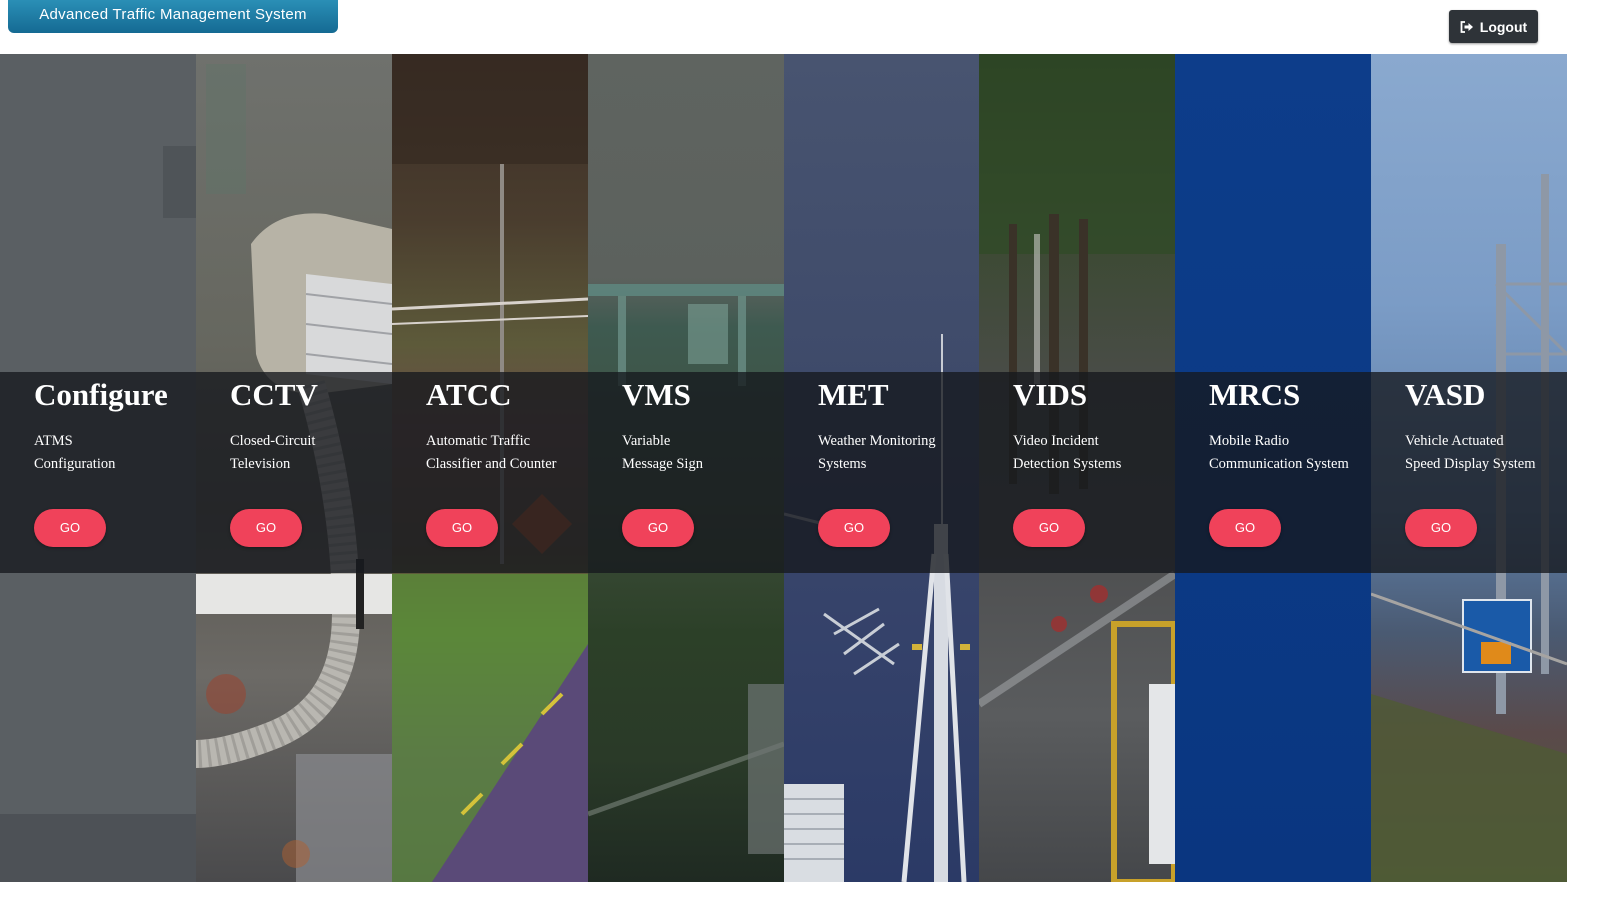  Describe the element at coordinates (658, 528) in the screenshot. I see `go-button-vms: GO` at that location.